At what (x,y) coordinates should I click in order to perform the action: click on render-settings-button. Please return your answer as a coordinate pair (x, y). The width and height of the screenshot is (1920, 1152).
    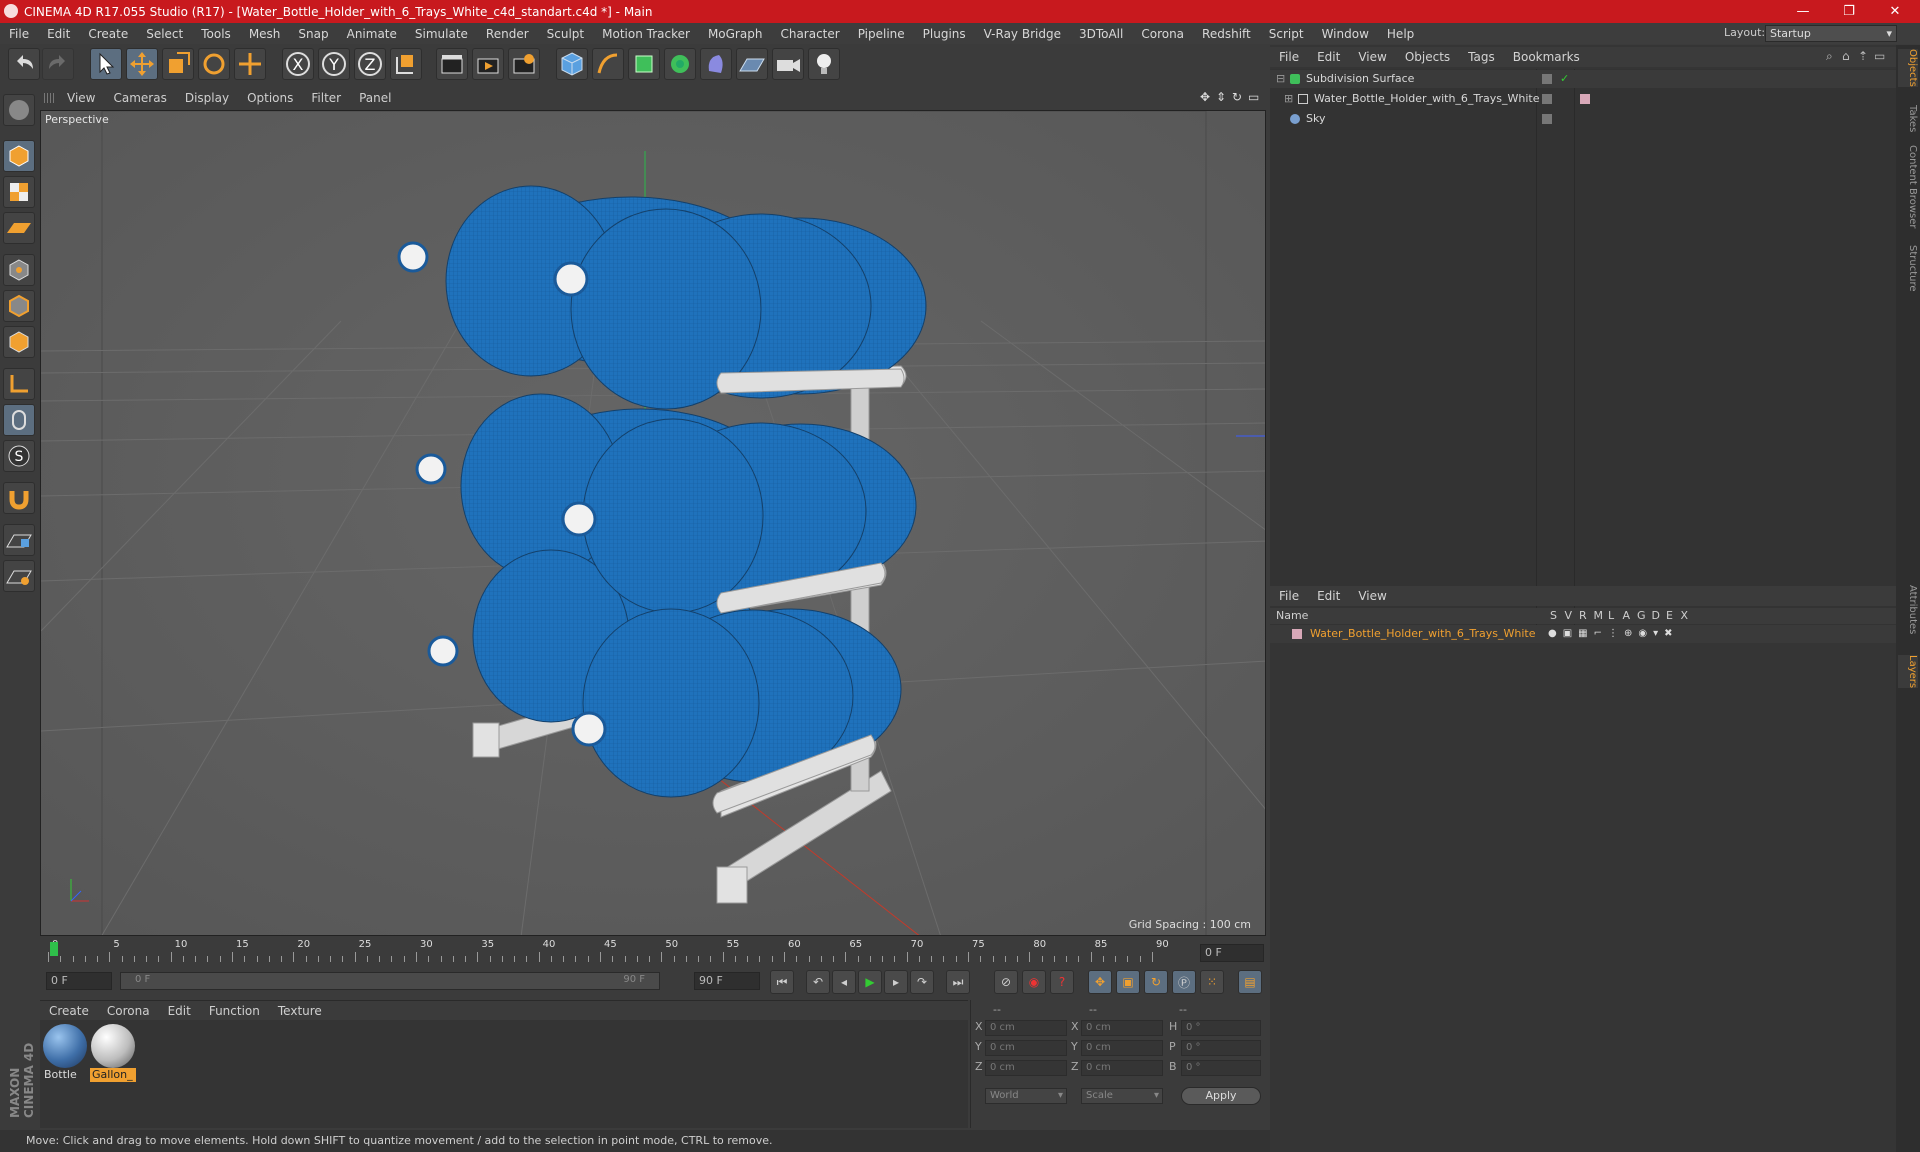
    Looking at the image, I should click on (524, 64).